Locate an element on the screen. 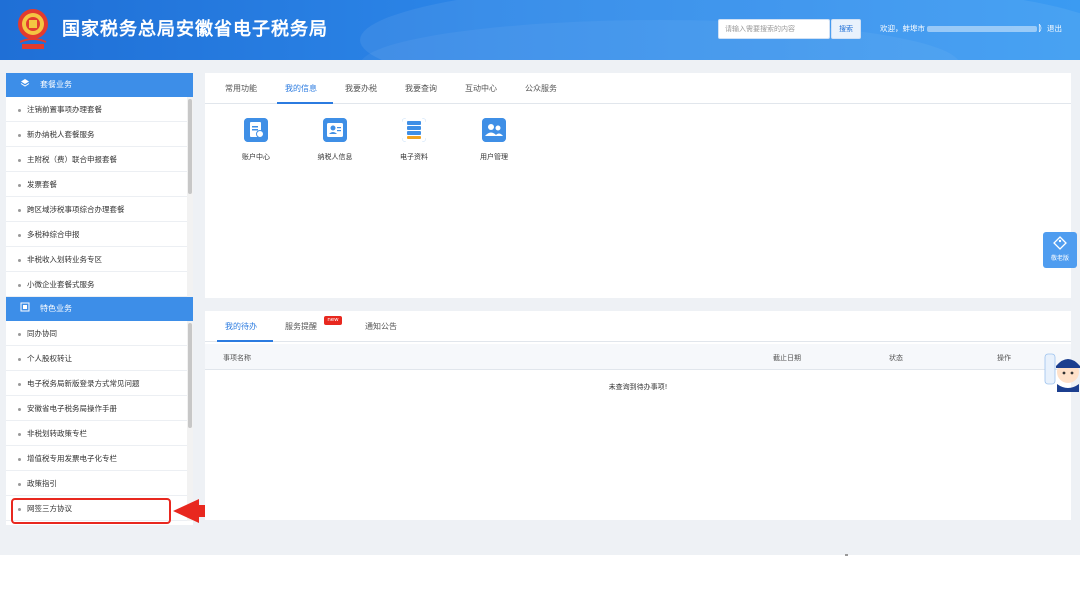 Image resolution: width=1080 pixels, height=608 pixels. logout-link: 退出 is located at coordinates (1054, 28).